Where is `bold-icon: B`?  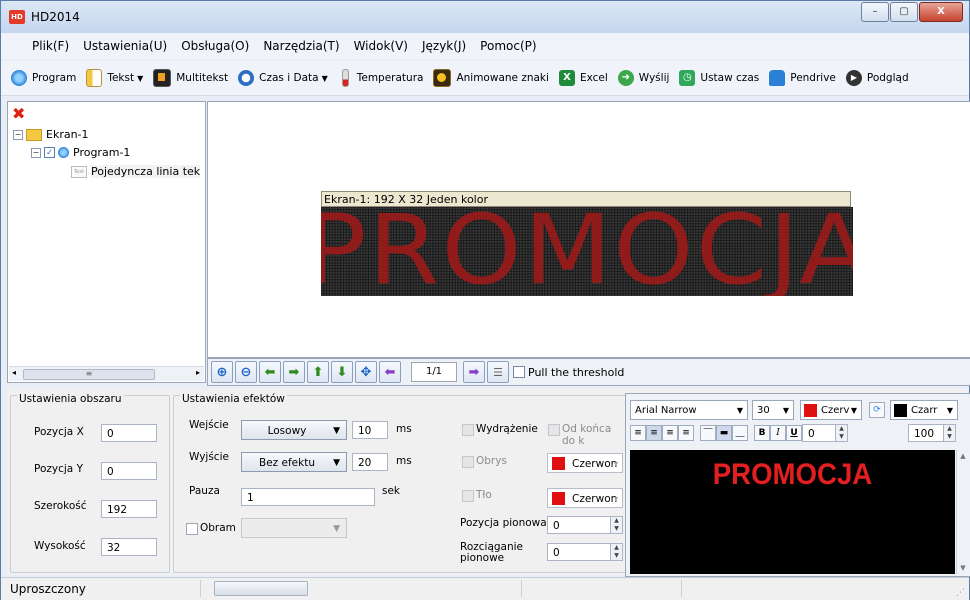
bold-icon: B is located at coordinates (762, 433).